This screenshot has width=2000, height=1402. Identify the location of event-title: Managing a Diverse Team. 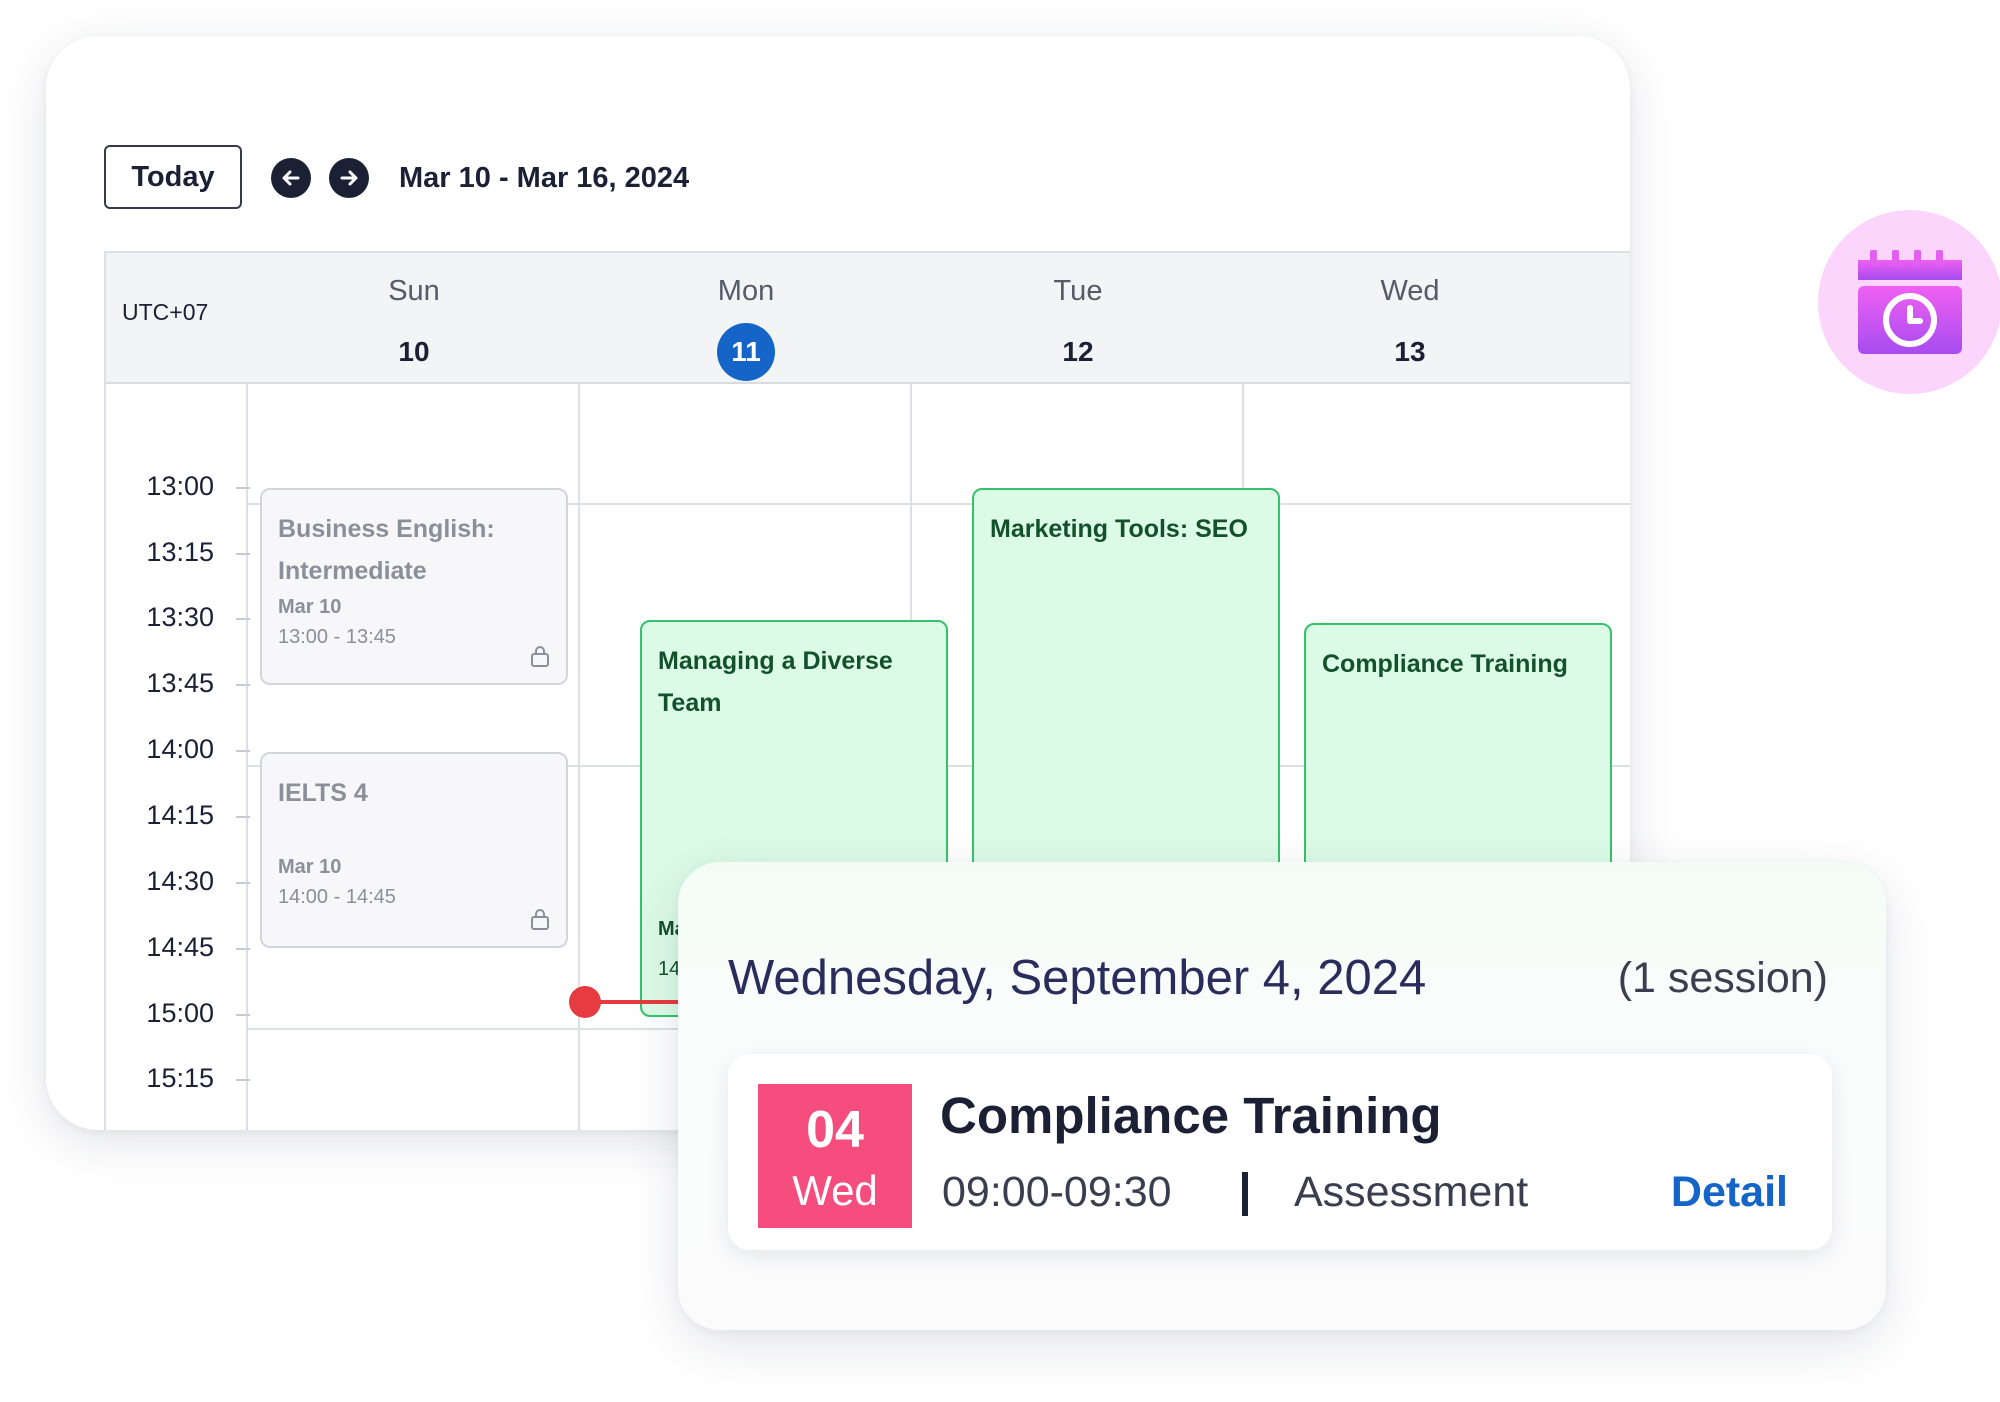
(775, 682).